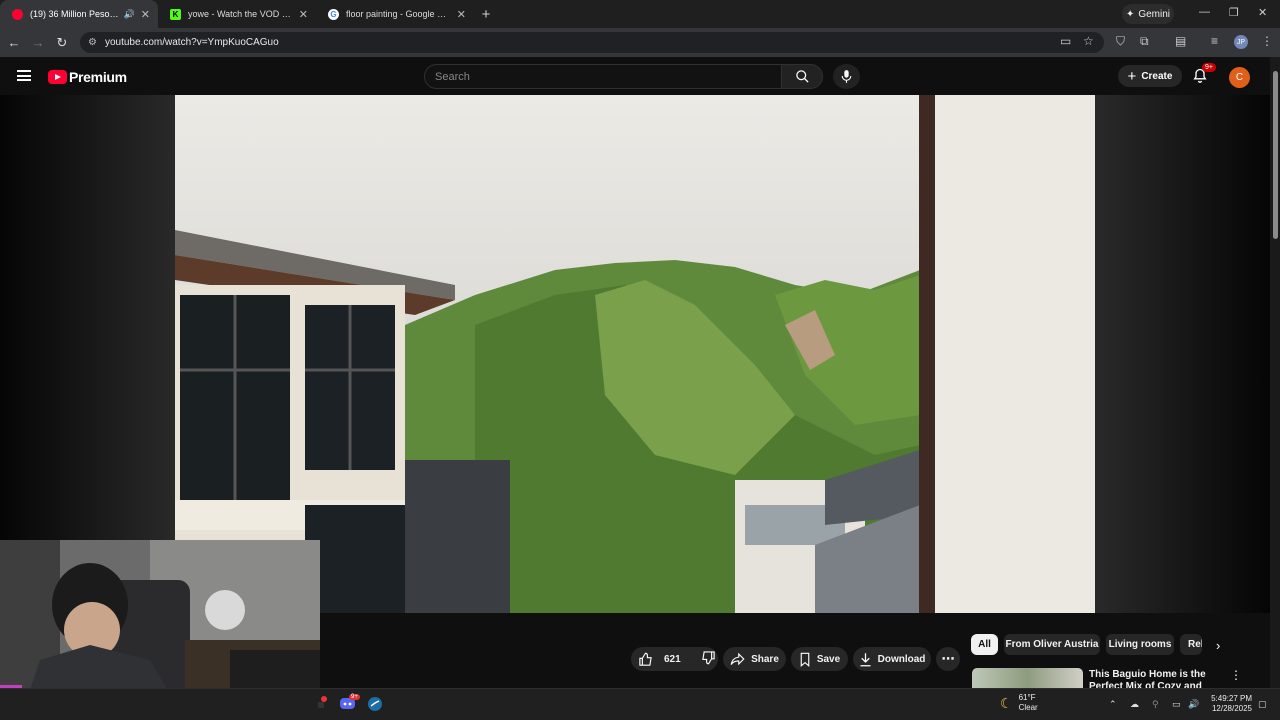  Describe the element at coordinates (1262, 704) in the screenshot. I see `notification-center-icon: ▢` at that location.